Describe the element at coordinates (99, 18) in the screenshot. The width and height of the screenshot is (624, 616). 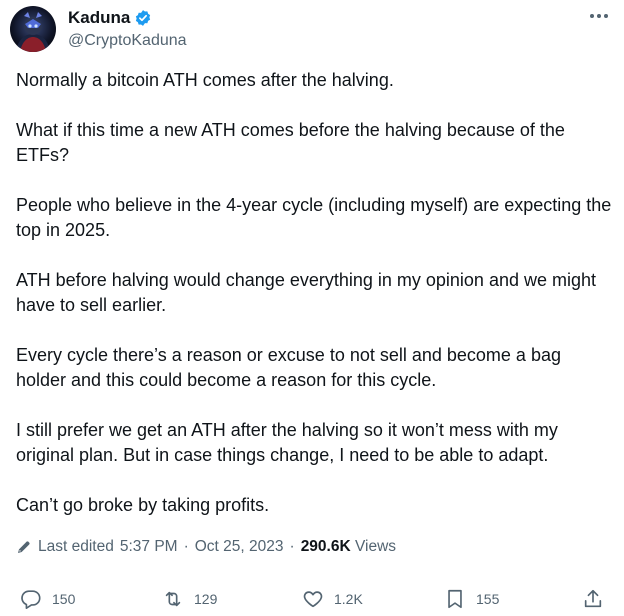
I see `display-name: Kaduna` at that location.